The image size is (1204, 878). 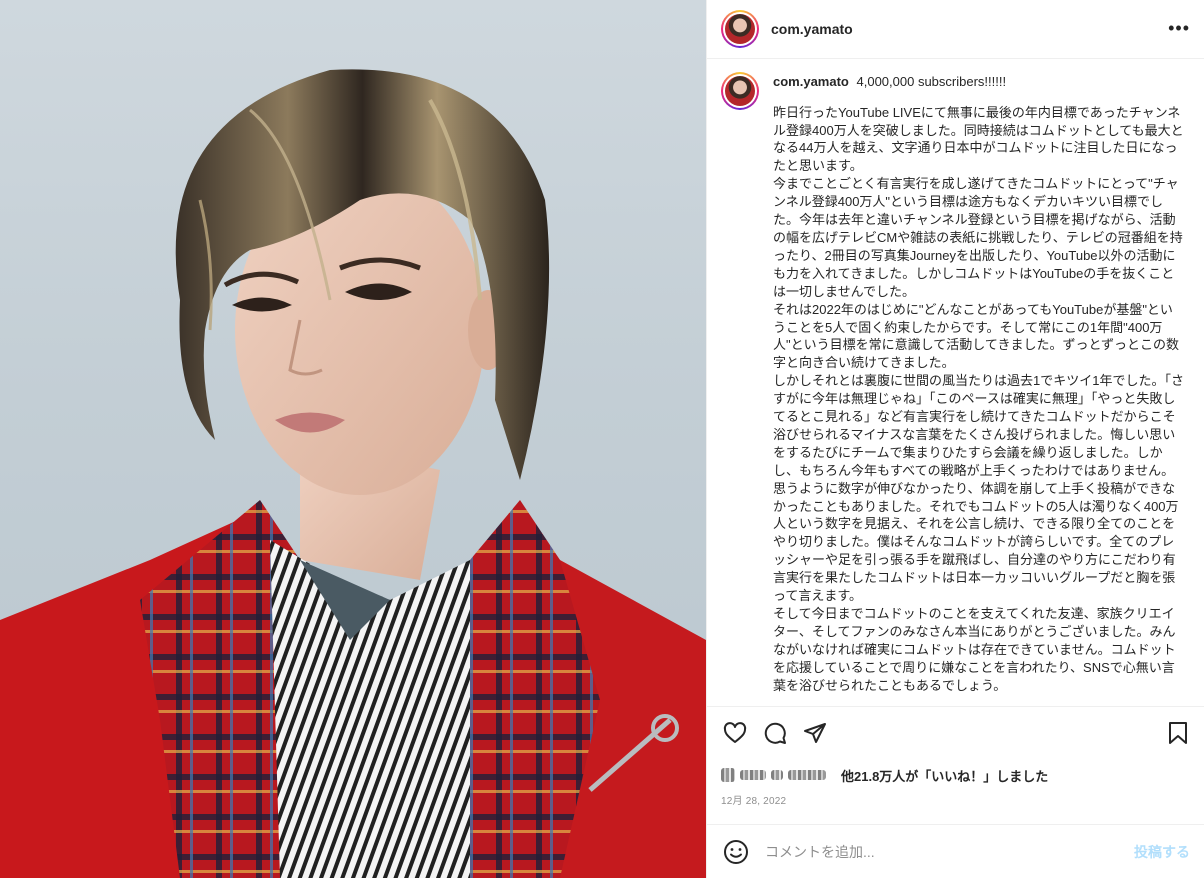 I want to click on caption-avatar, so click(x=740, y=90).